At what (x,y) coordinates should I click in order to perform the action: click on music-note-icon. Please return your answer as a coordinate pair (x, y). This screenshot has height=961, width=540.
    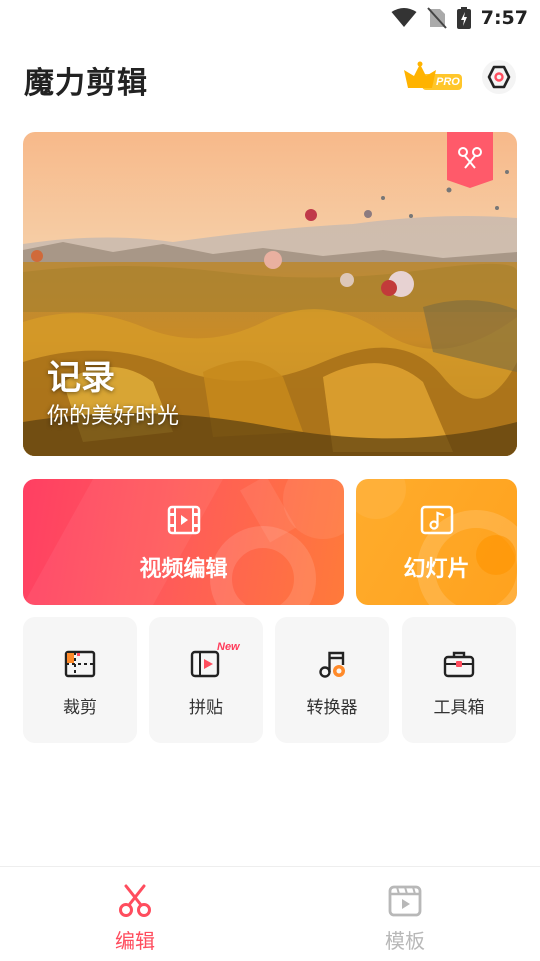
    Looking at the image, I should click on (436, 520).